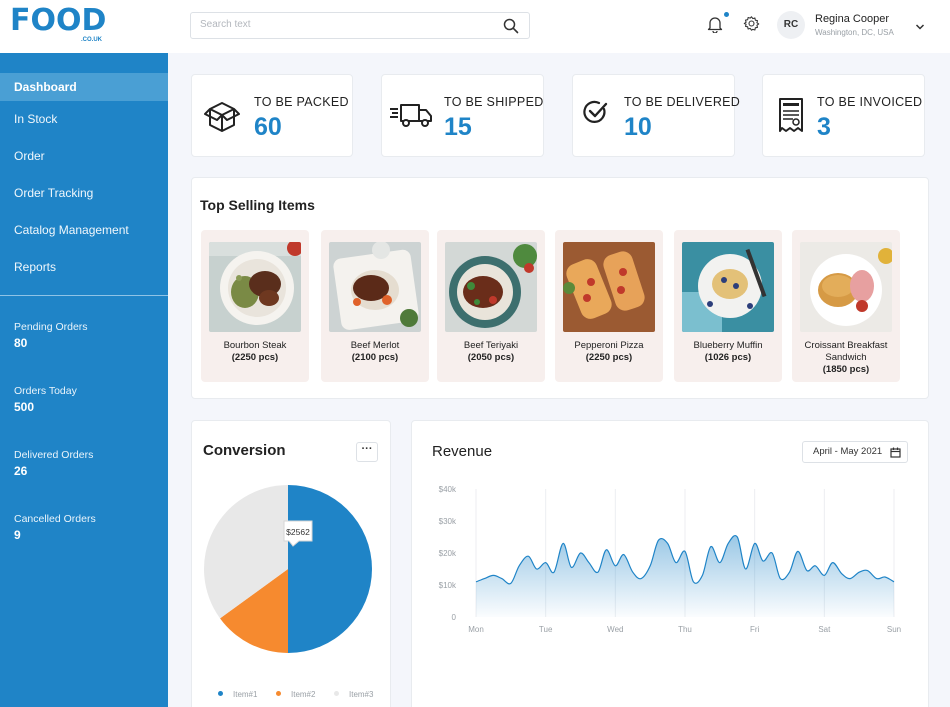  What do you see at coordinates (462, 115) in the screenshot?
I see `kpi-card-shipped: TO BE SHIPPED 15` at bounding box center [462, 115].